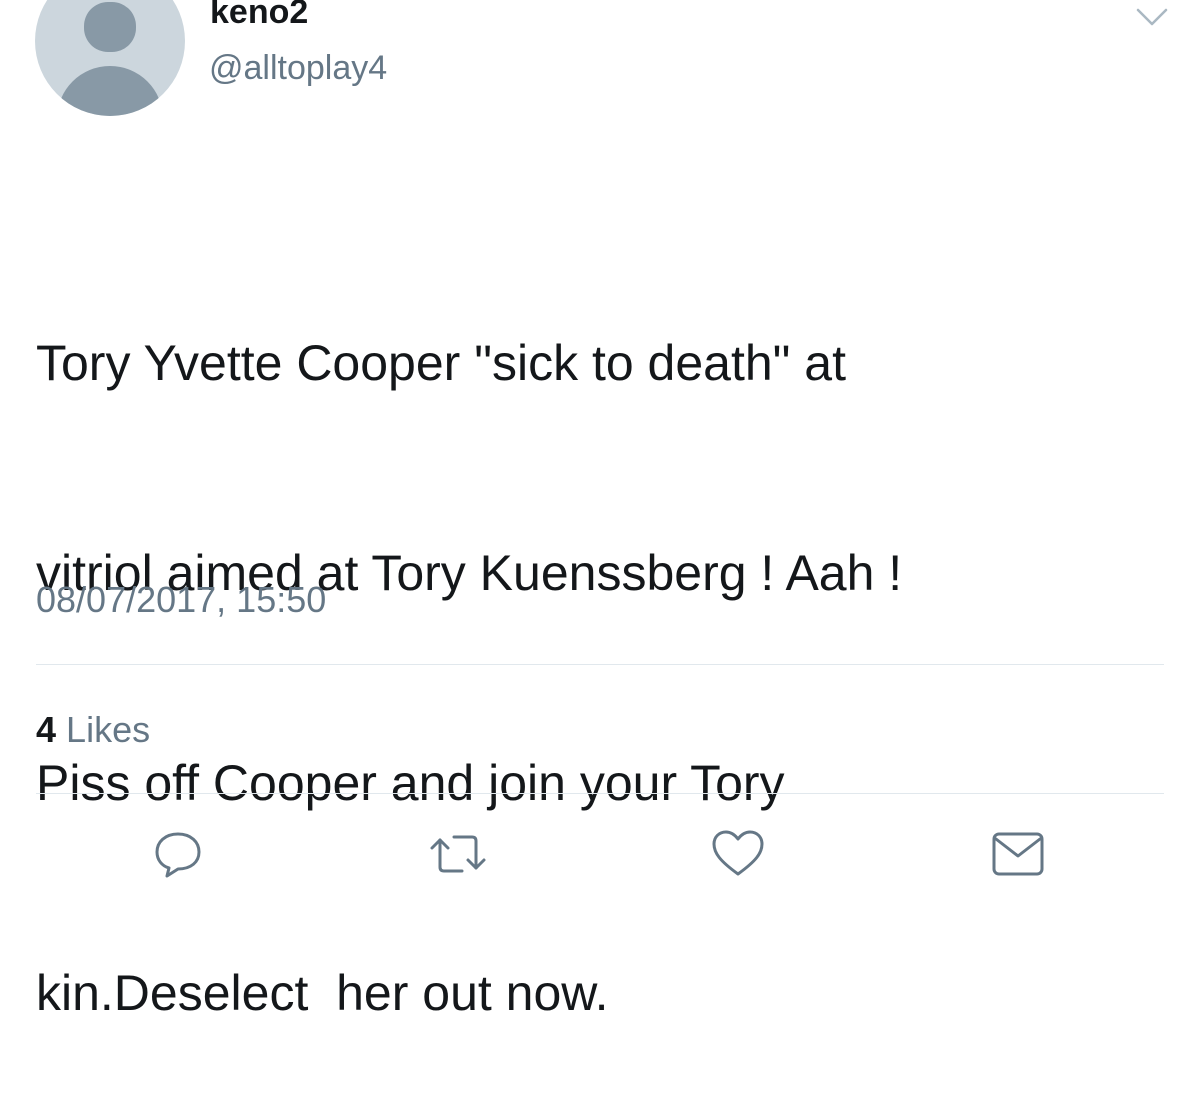  I want to click on retweet-icon, so click(458, 854).